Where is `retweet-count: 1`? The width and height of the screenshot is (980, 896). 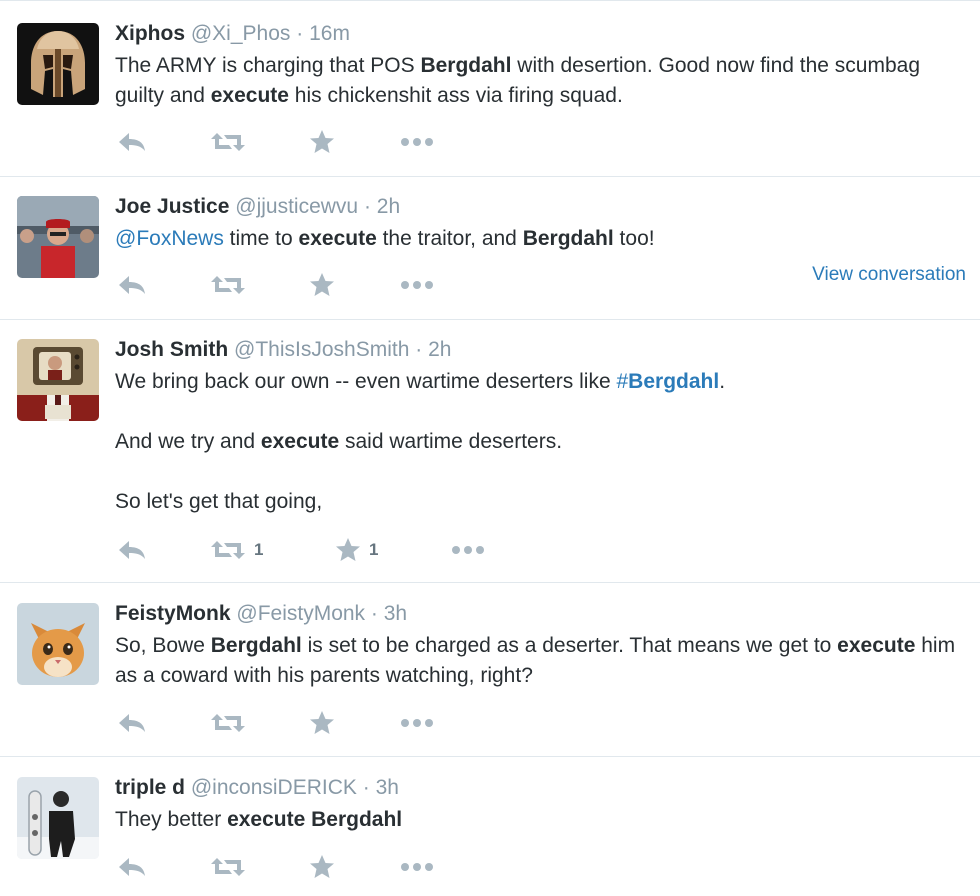
retweet-count: 1 is located at coordinates (259, 549).